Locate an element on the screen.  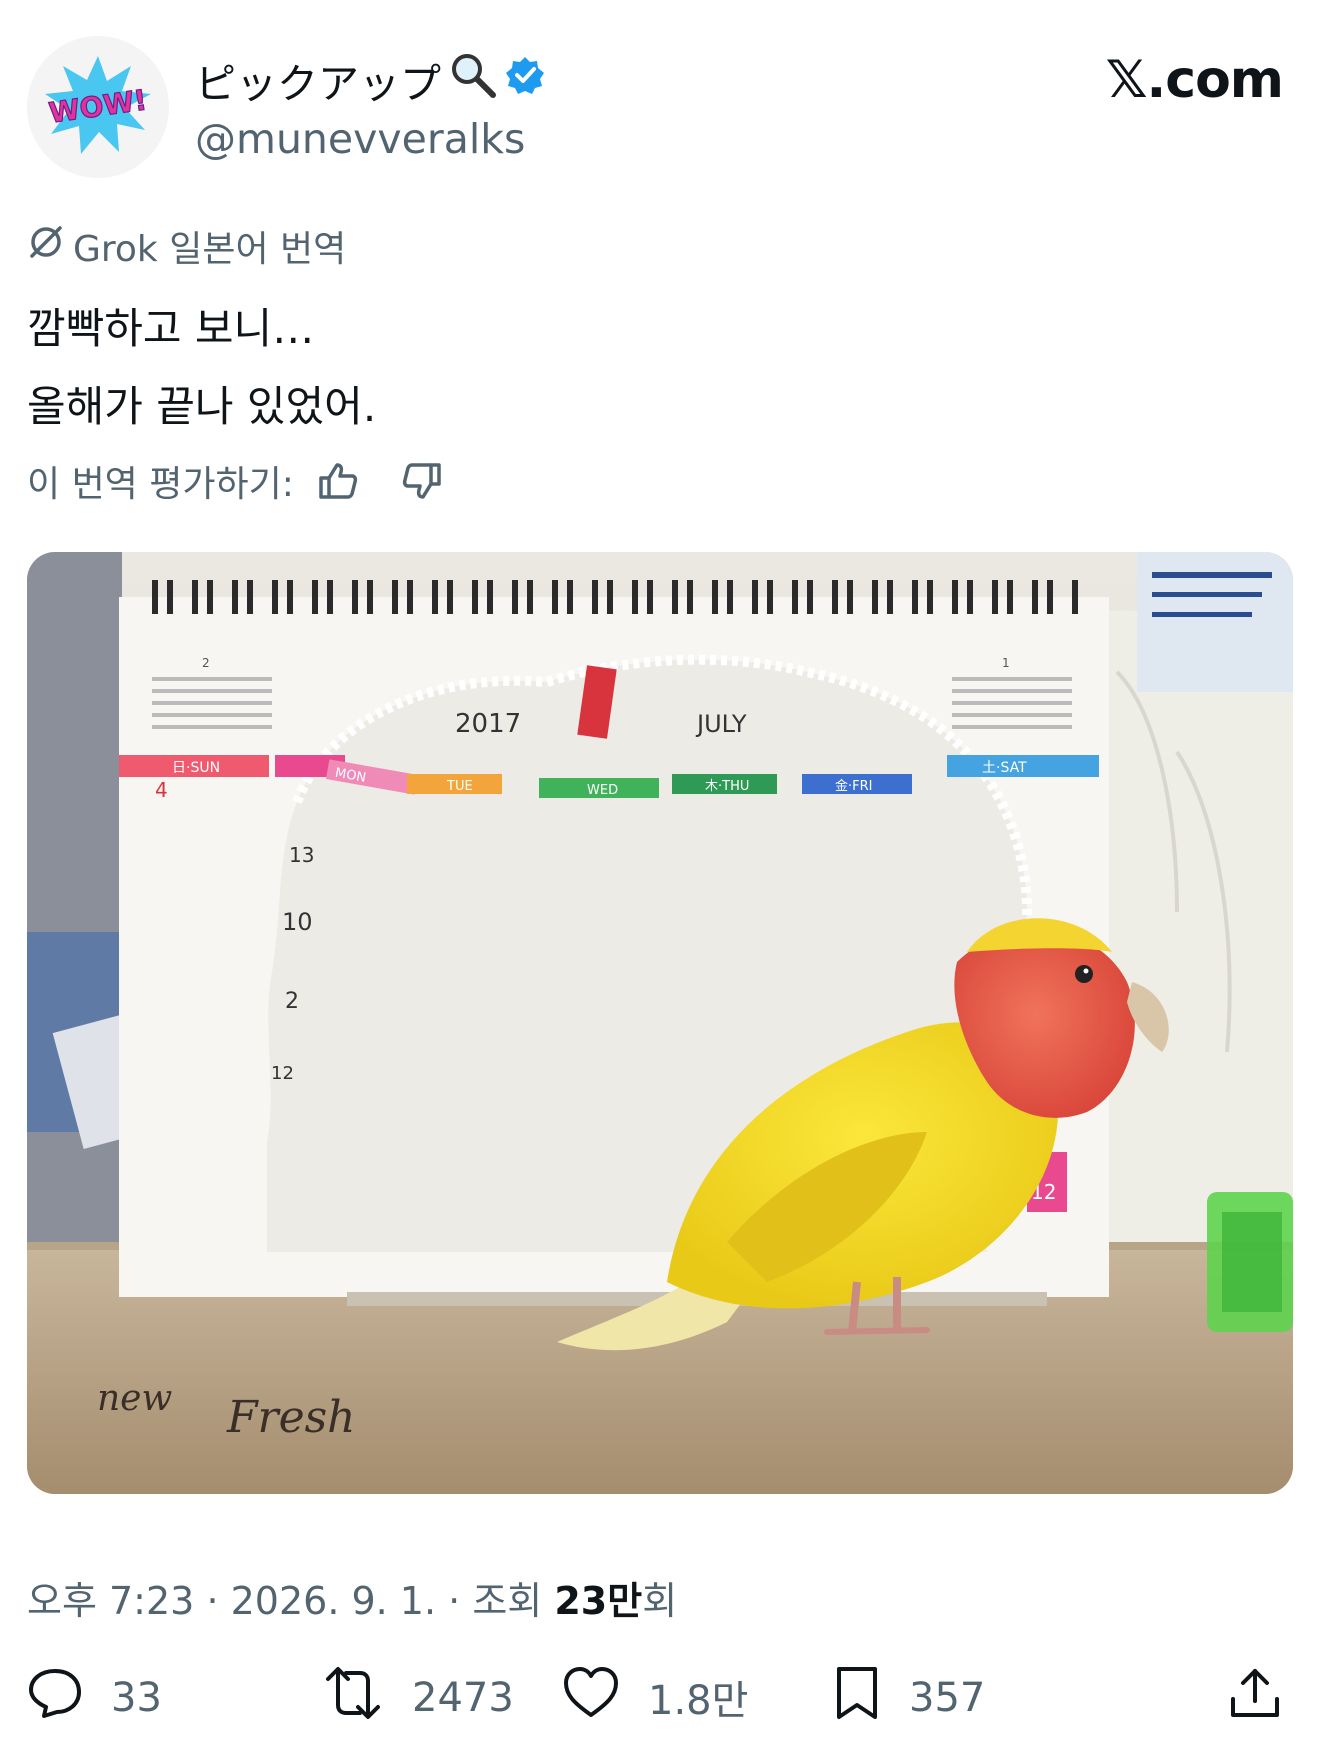
display-name: ピックアップ is located at coordinates (370, 80).